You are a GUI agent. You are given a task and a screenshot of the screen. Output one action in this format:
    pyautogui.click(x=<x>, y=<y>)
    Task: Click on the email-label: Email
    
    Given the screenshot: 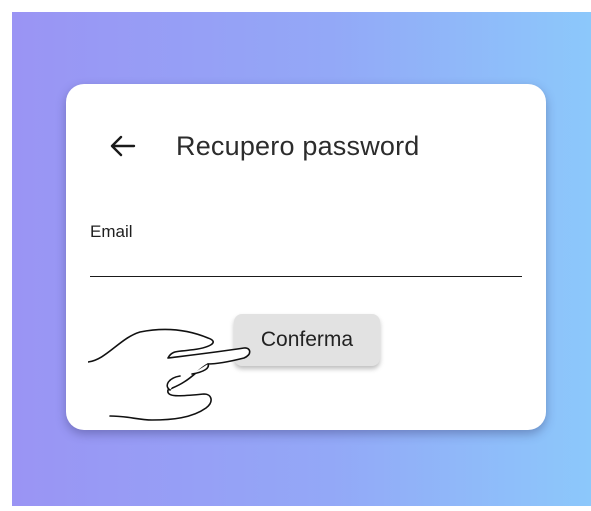 What is the action you would take?
    pyautogui.click(x=111, y=231)
    